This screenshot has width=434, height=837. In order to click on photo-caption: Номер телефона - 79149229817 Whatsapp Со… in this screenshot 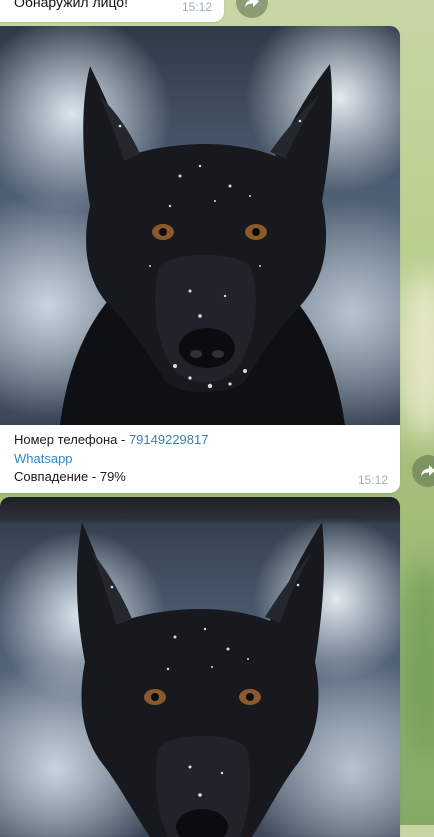, I will do `click(201, 459)`.